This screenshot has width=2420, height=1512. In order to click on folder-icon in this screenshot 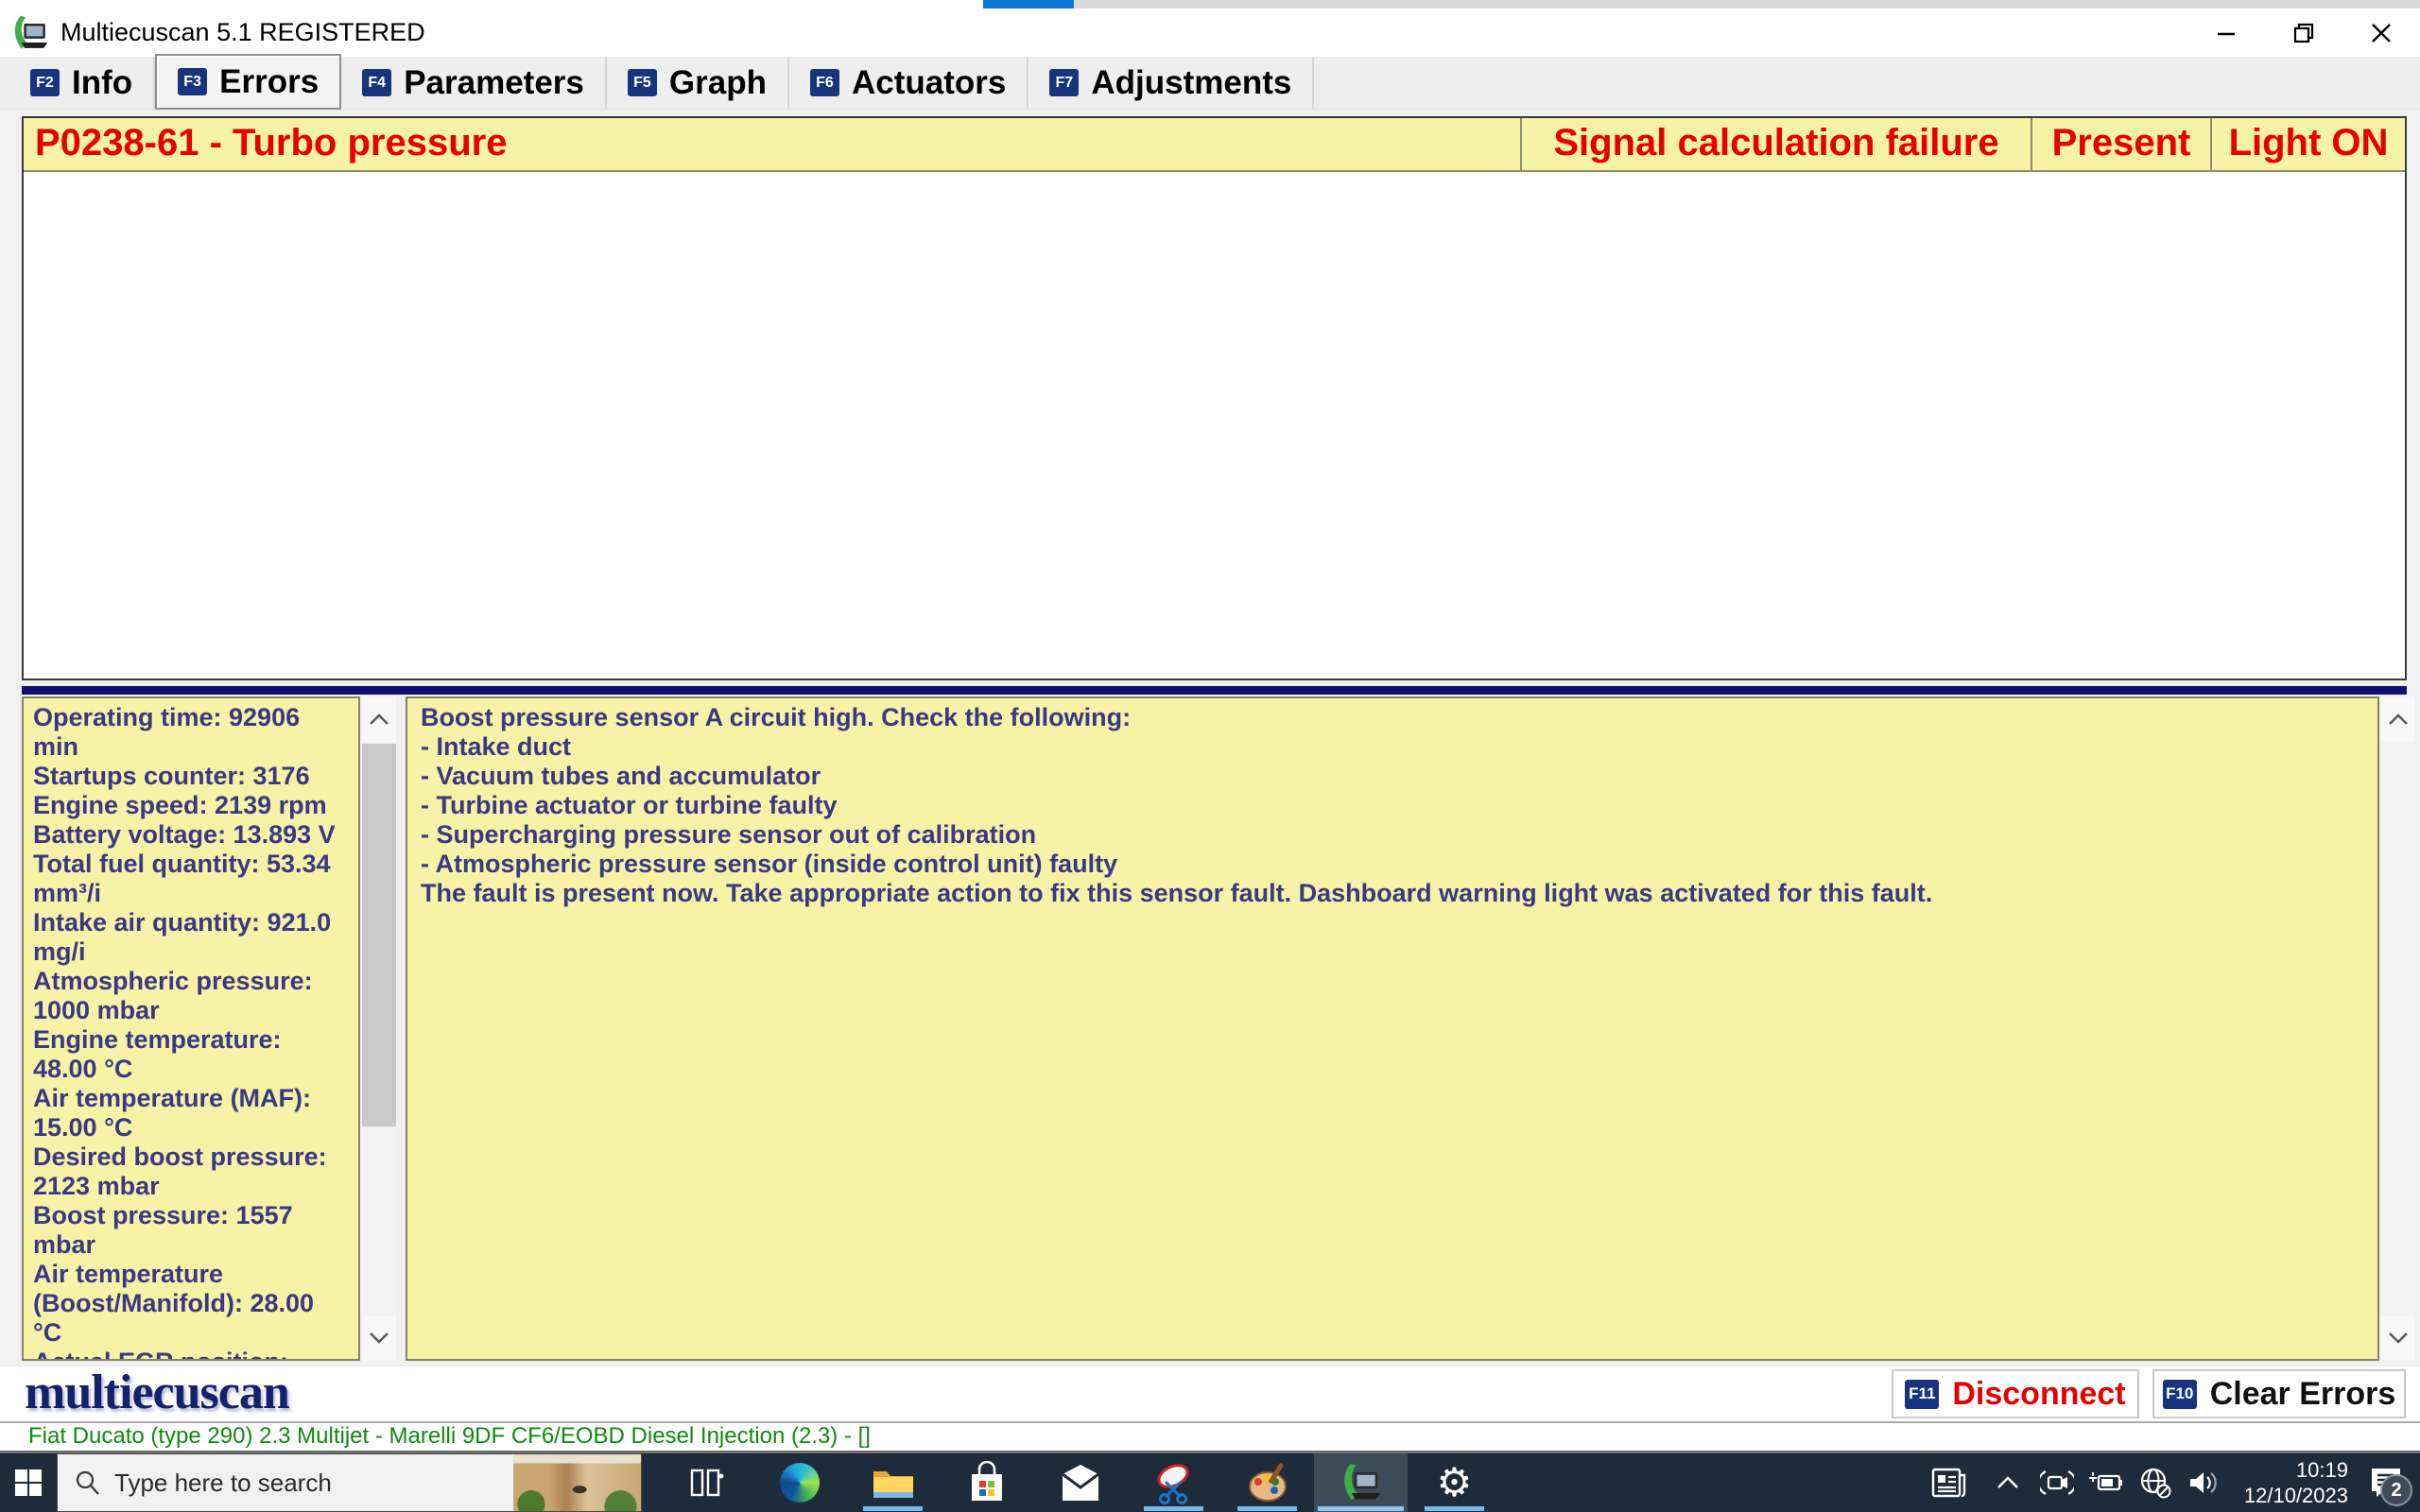, I will do `click(893, 1484)`.